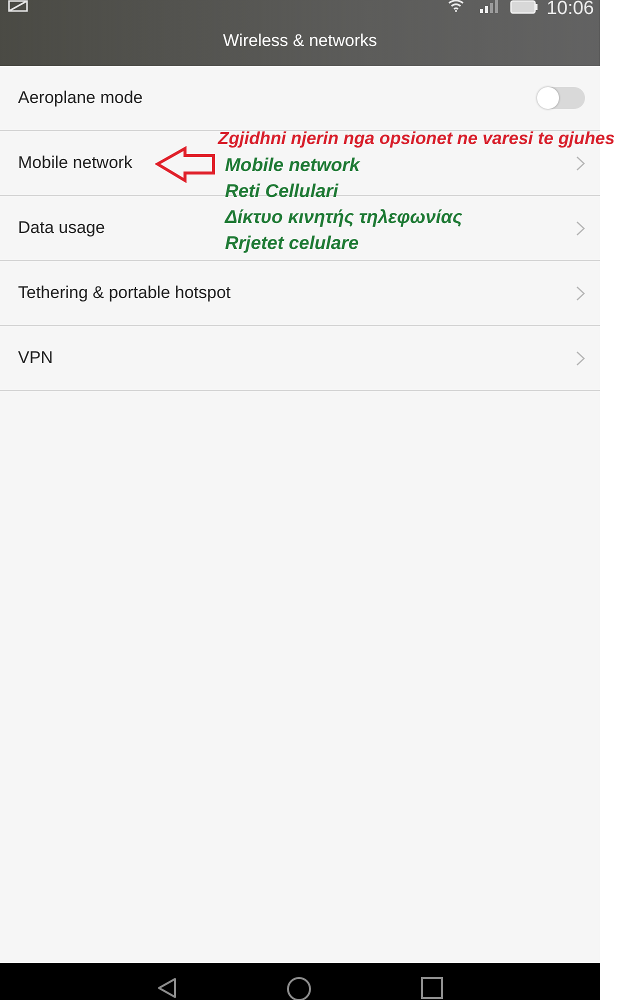 This screenshot has width=643, height=1000. What do you see at coordinates (282, 191) in the screenshot?
I see `translation-text: Reti Cellulari` at bounding box center [282, 191].